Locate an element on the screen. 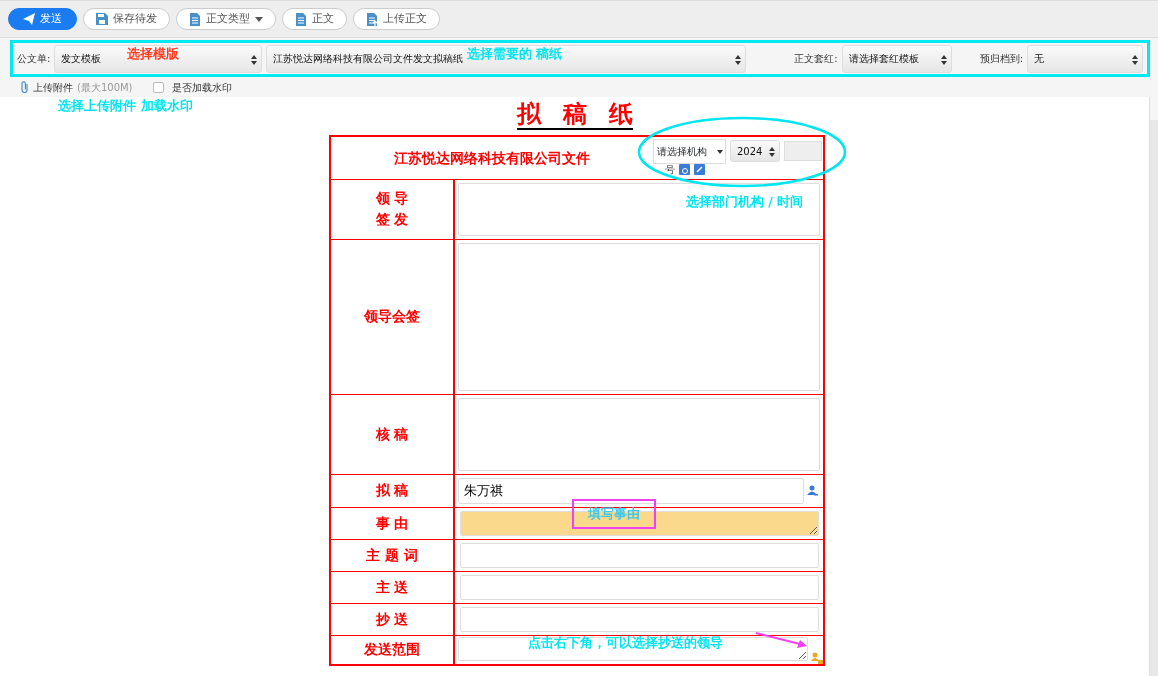 The image size is (1158, 676). annotation-text: 选择需要的 稿纸 is located at coordinates (515, 54).